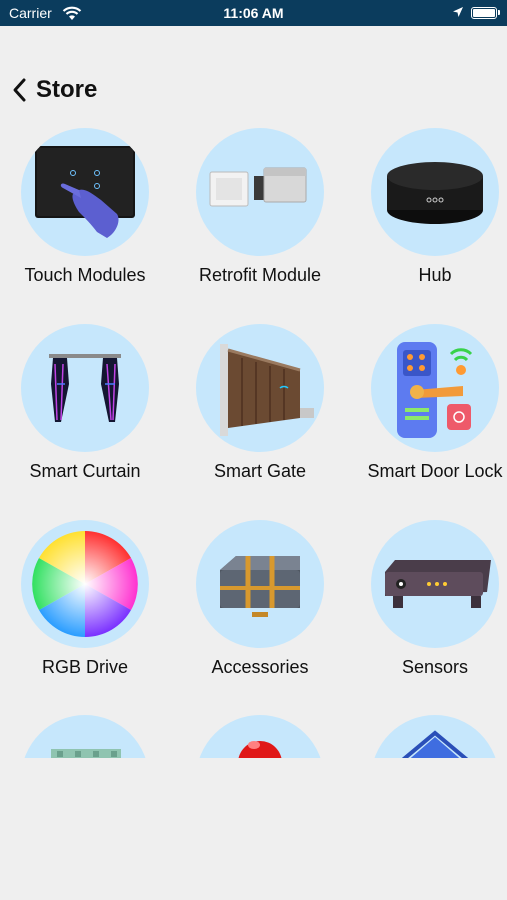 This screenshot has width=507, height=900. Describe the element at coordinates (84, 667) in the screenshot. I see `product-label: RGB Drive` at that location.